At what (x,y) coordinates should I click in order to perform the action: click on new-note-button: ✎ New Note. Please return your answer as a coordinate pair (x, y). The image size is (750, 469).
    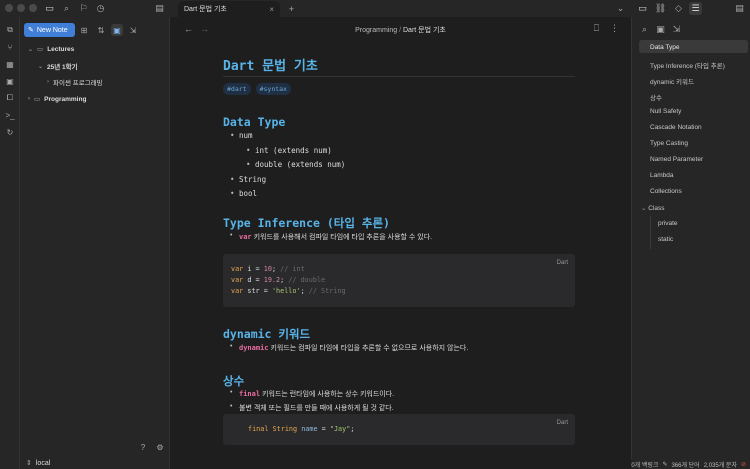
    Looking at the image, I should click on (49, 30).